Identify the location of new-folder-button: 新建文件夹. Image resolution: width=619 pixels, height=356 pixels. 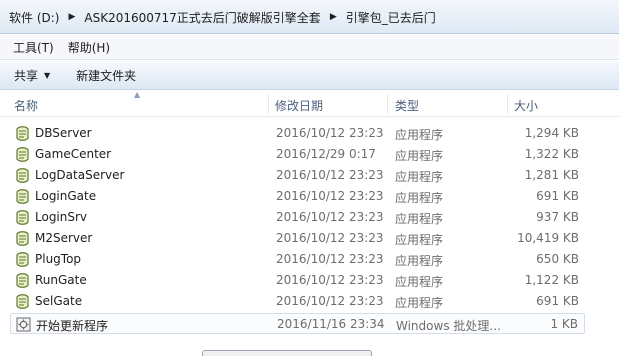
(106, 75).